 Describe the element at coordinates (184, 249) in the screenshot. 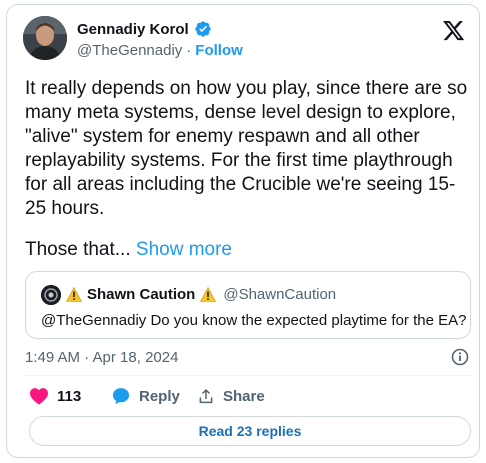

I see `show-more-link: Show more` at that location.